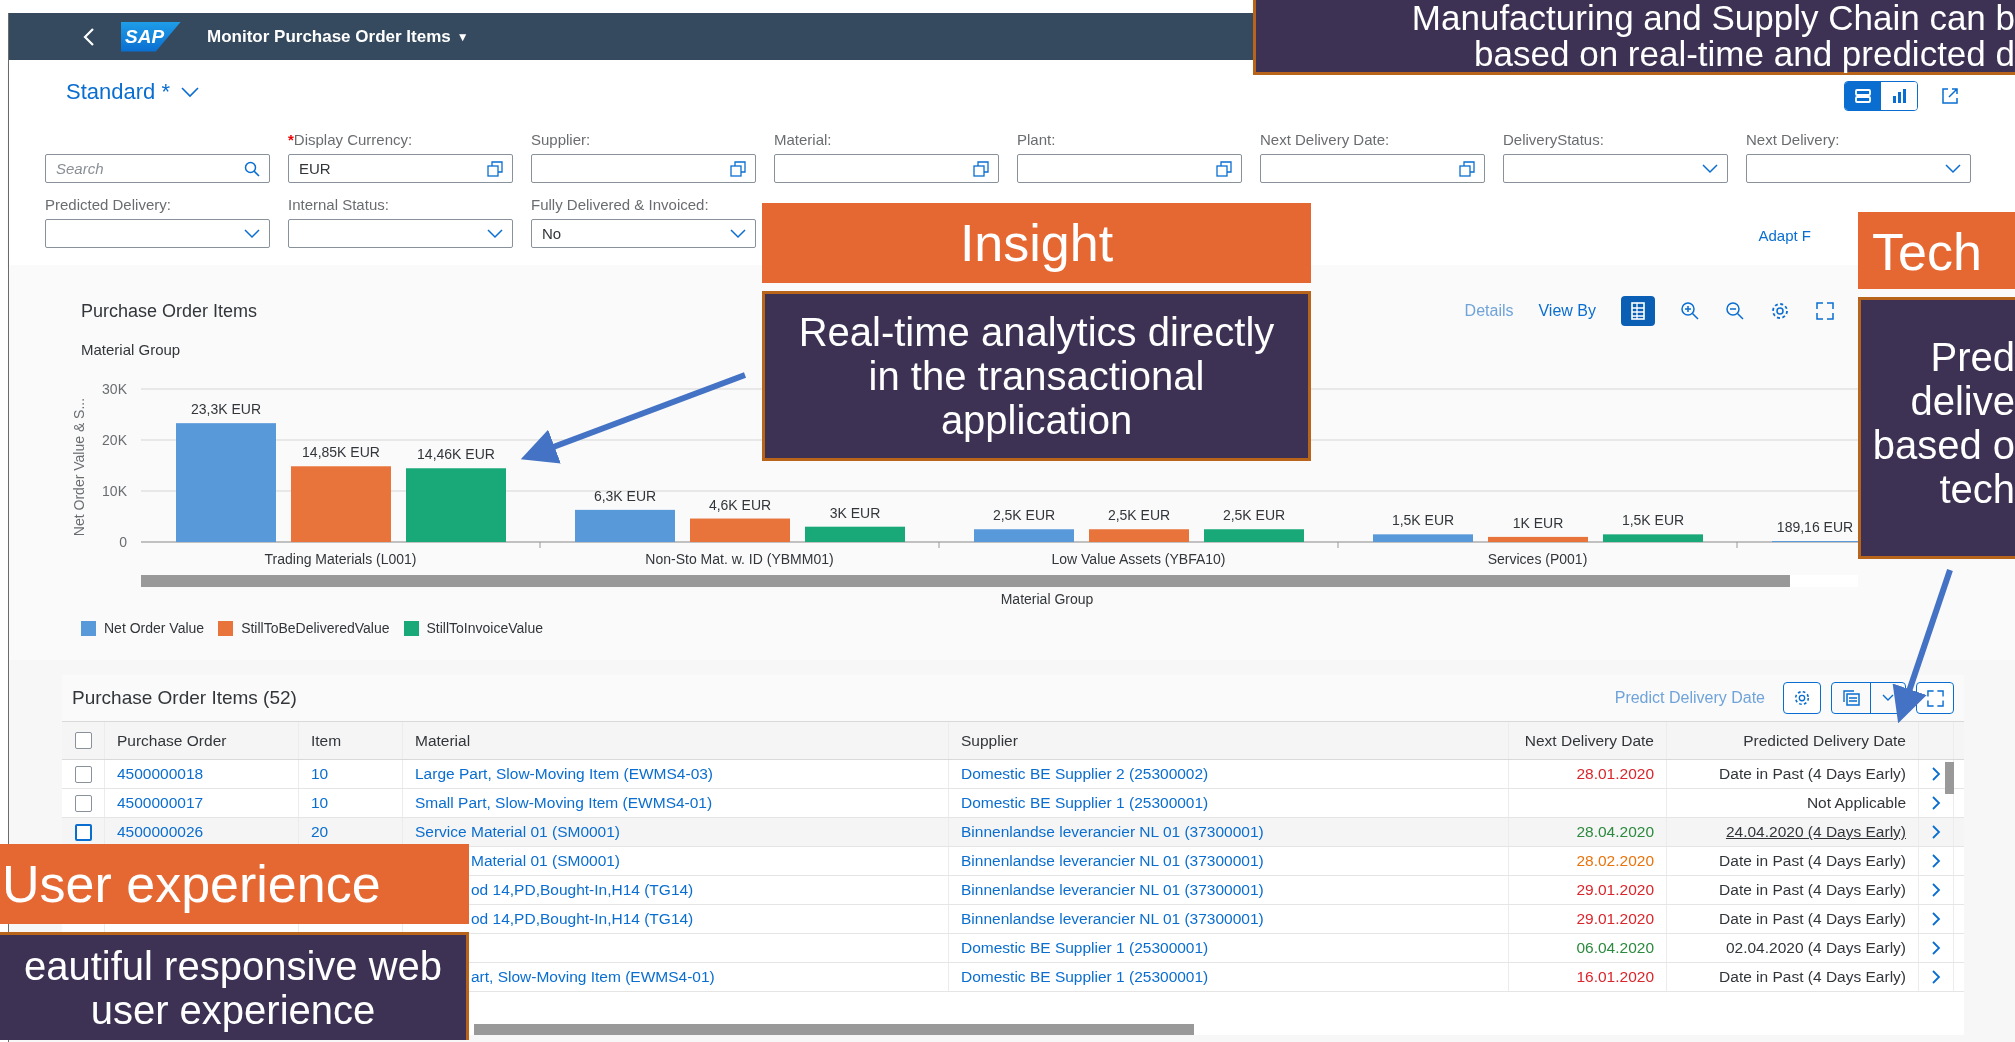  I want to click on table-toggle-button, so click(1638, 311).